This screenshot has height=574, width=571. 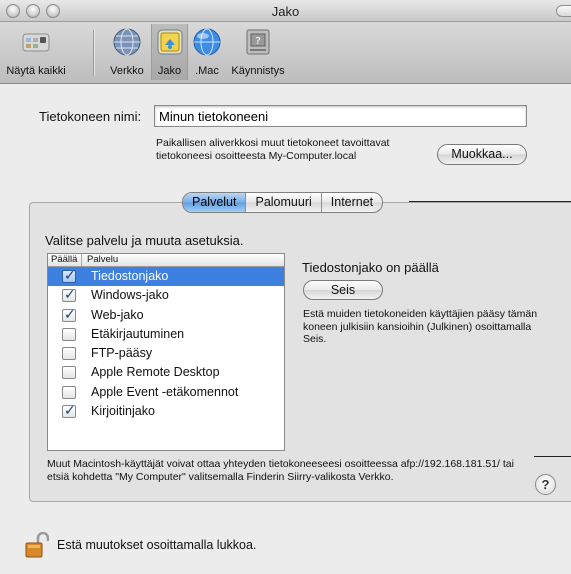 I want to click on service-name: Web-jako, so click(x=117, y=314).